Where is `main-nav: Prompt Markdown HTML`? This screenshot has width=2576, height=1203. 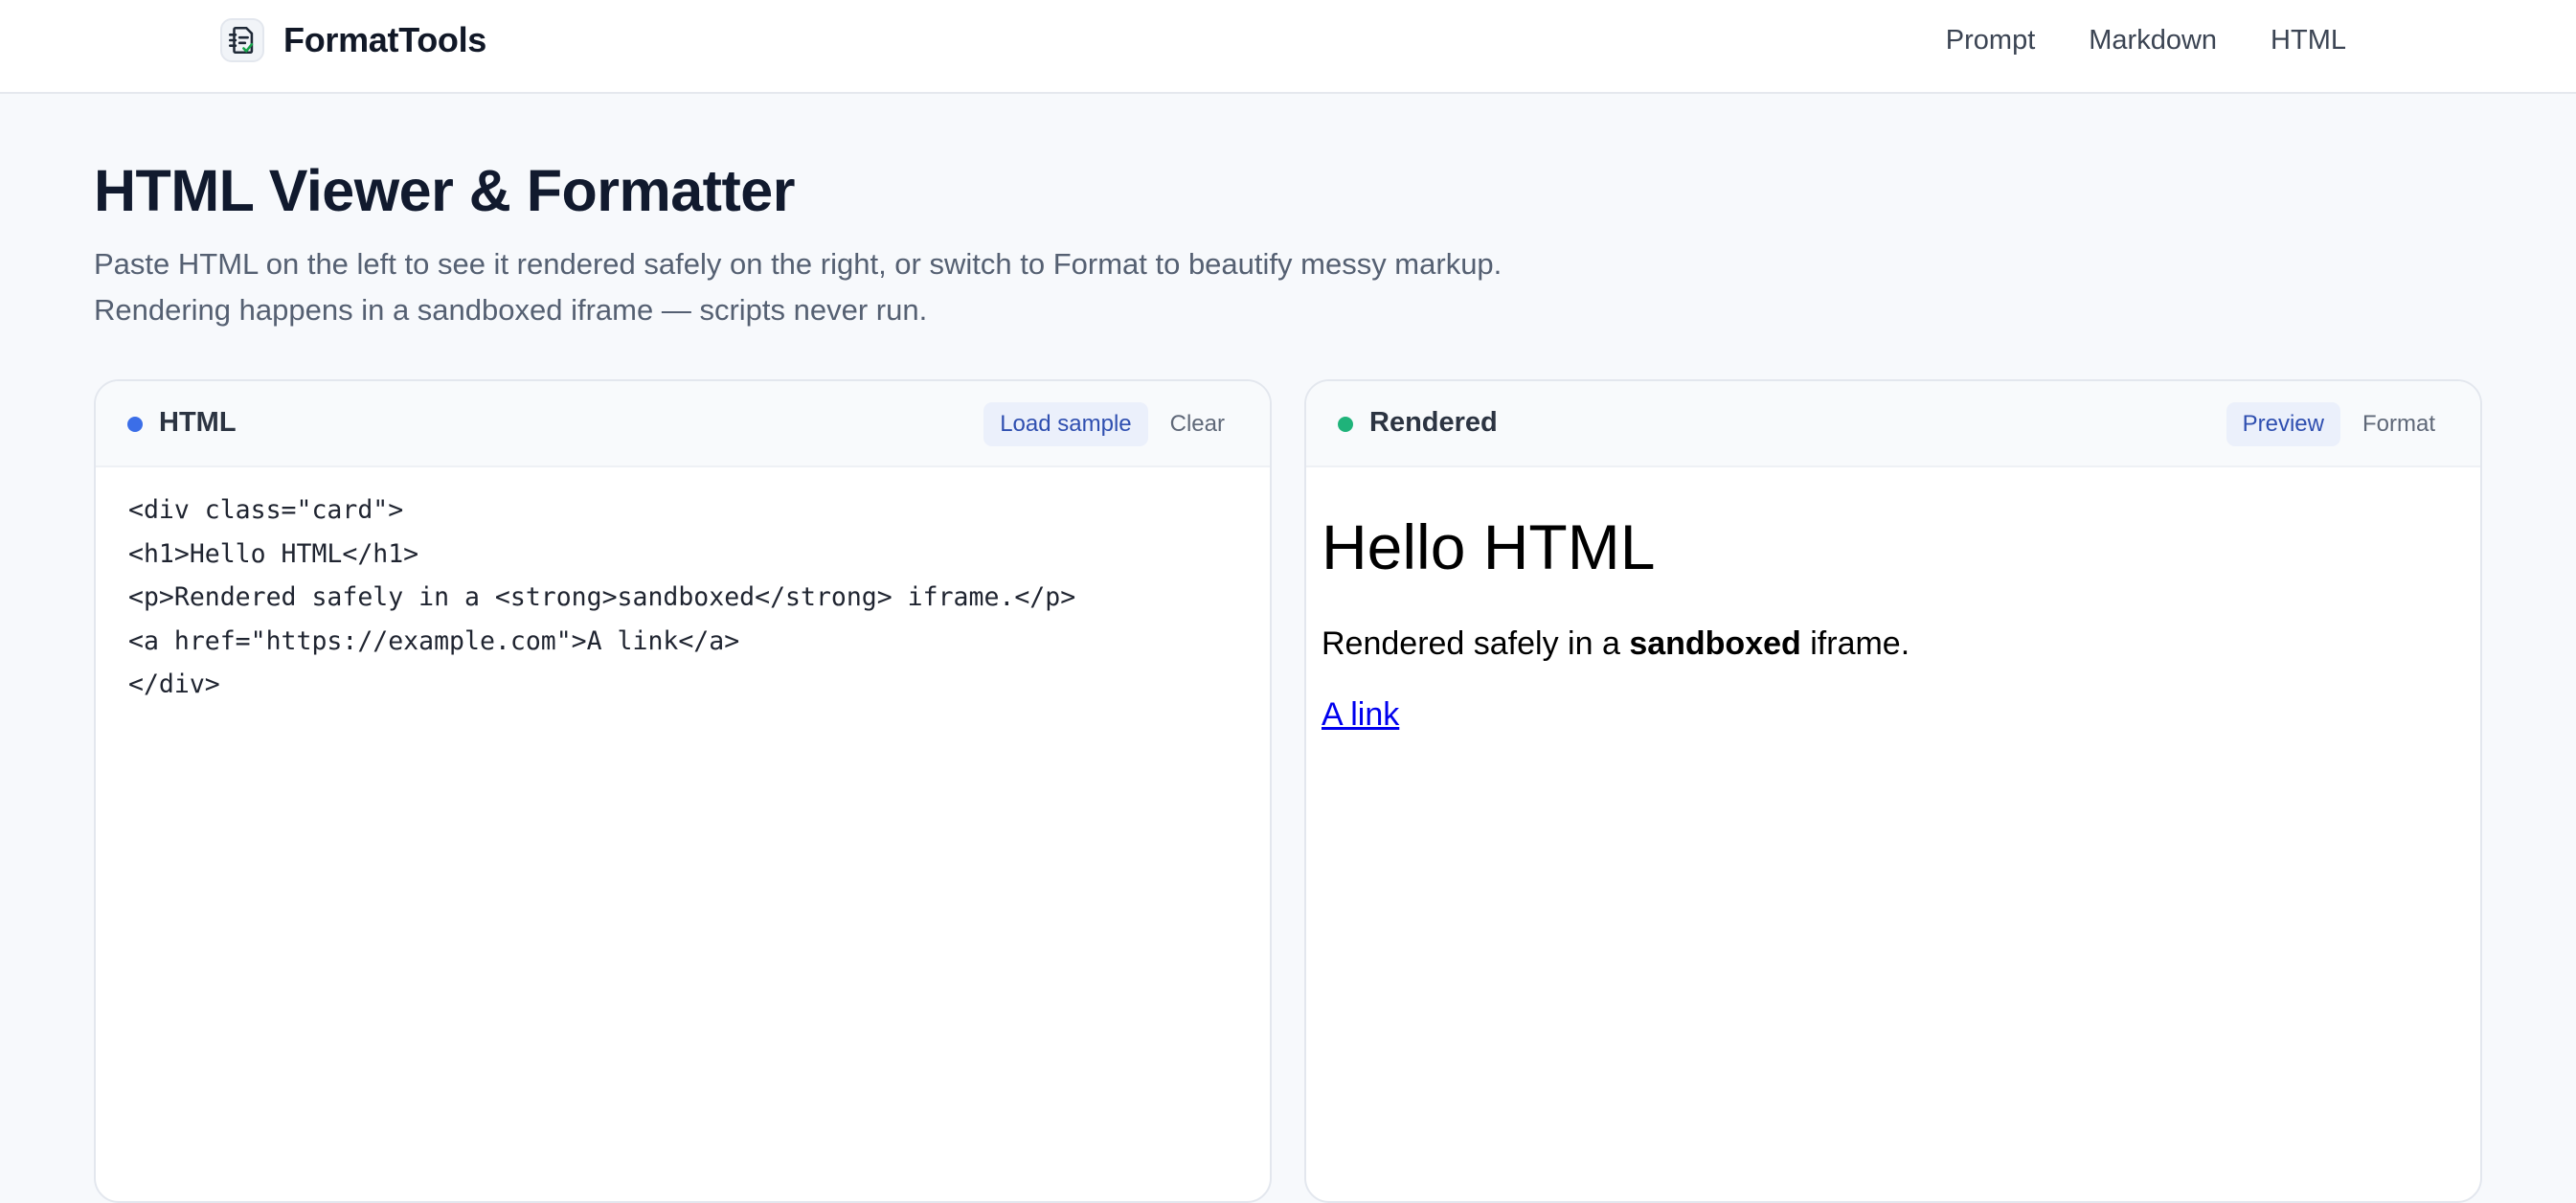 main-nav: Prompt Markdown HTML is located at coordinates (2146, 40).